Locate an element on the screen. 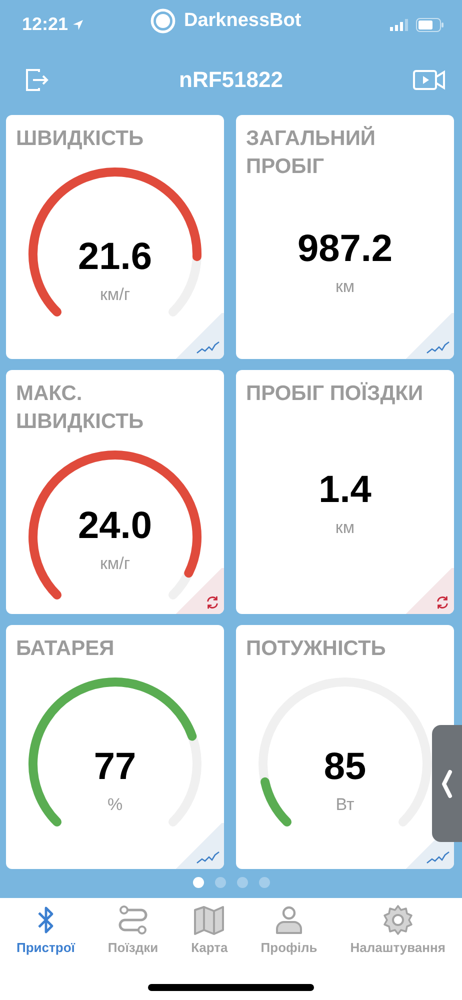 This screenshot has height=1000, width=462. map-icon is located at coordinates (209, 920).